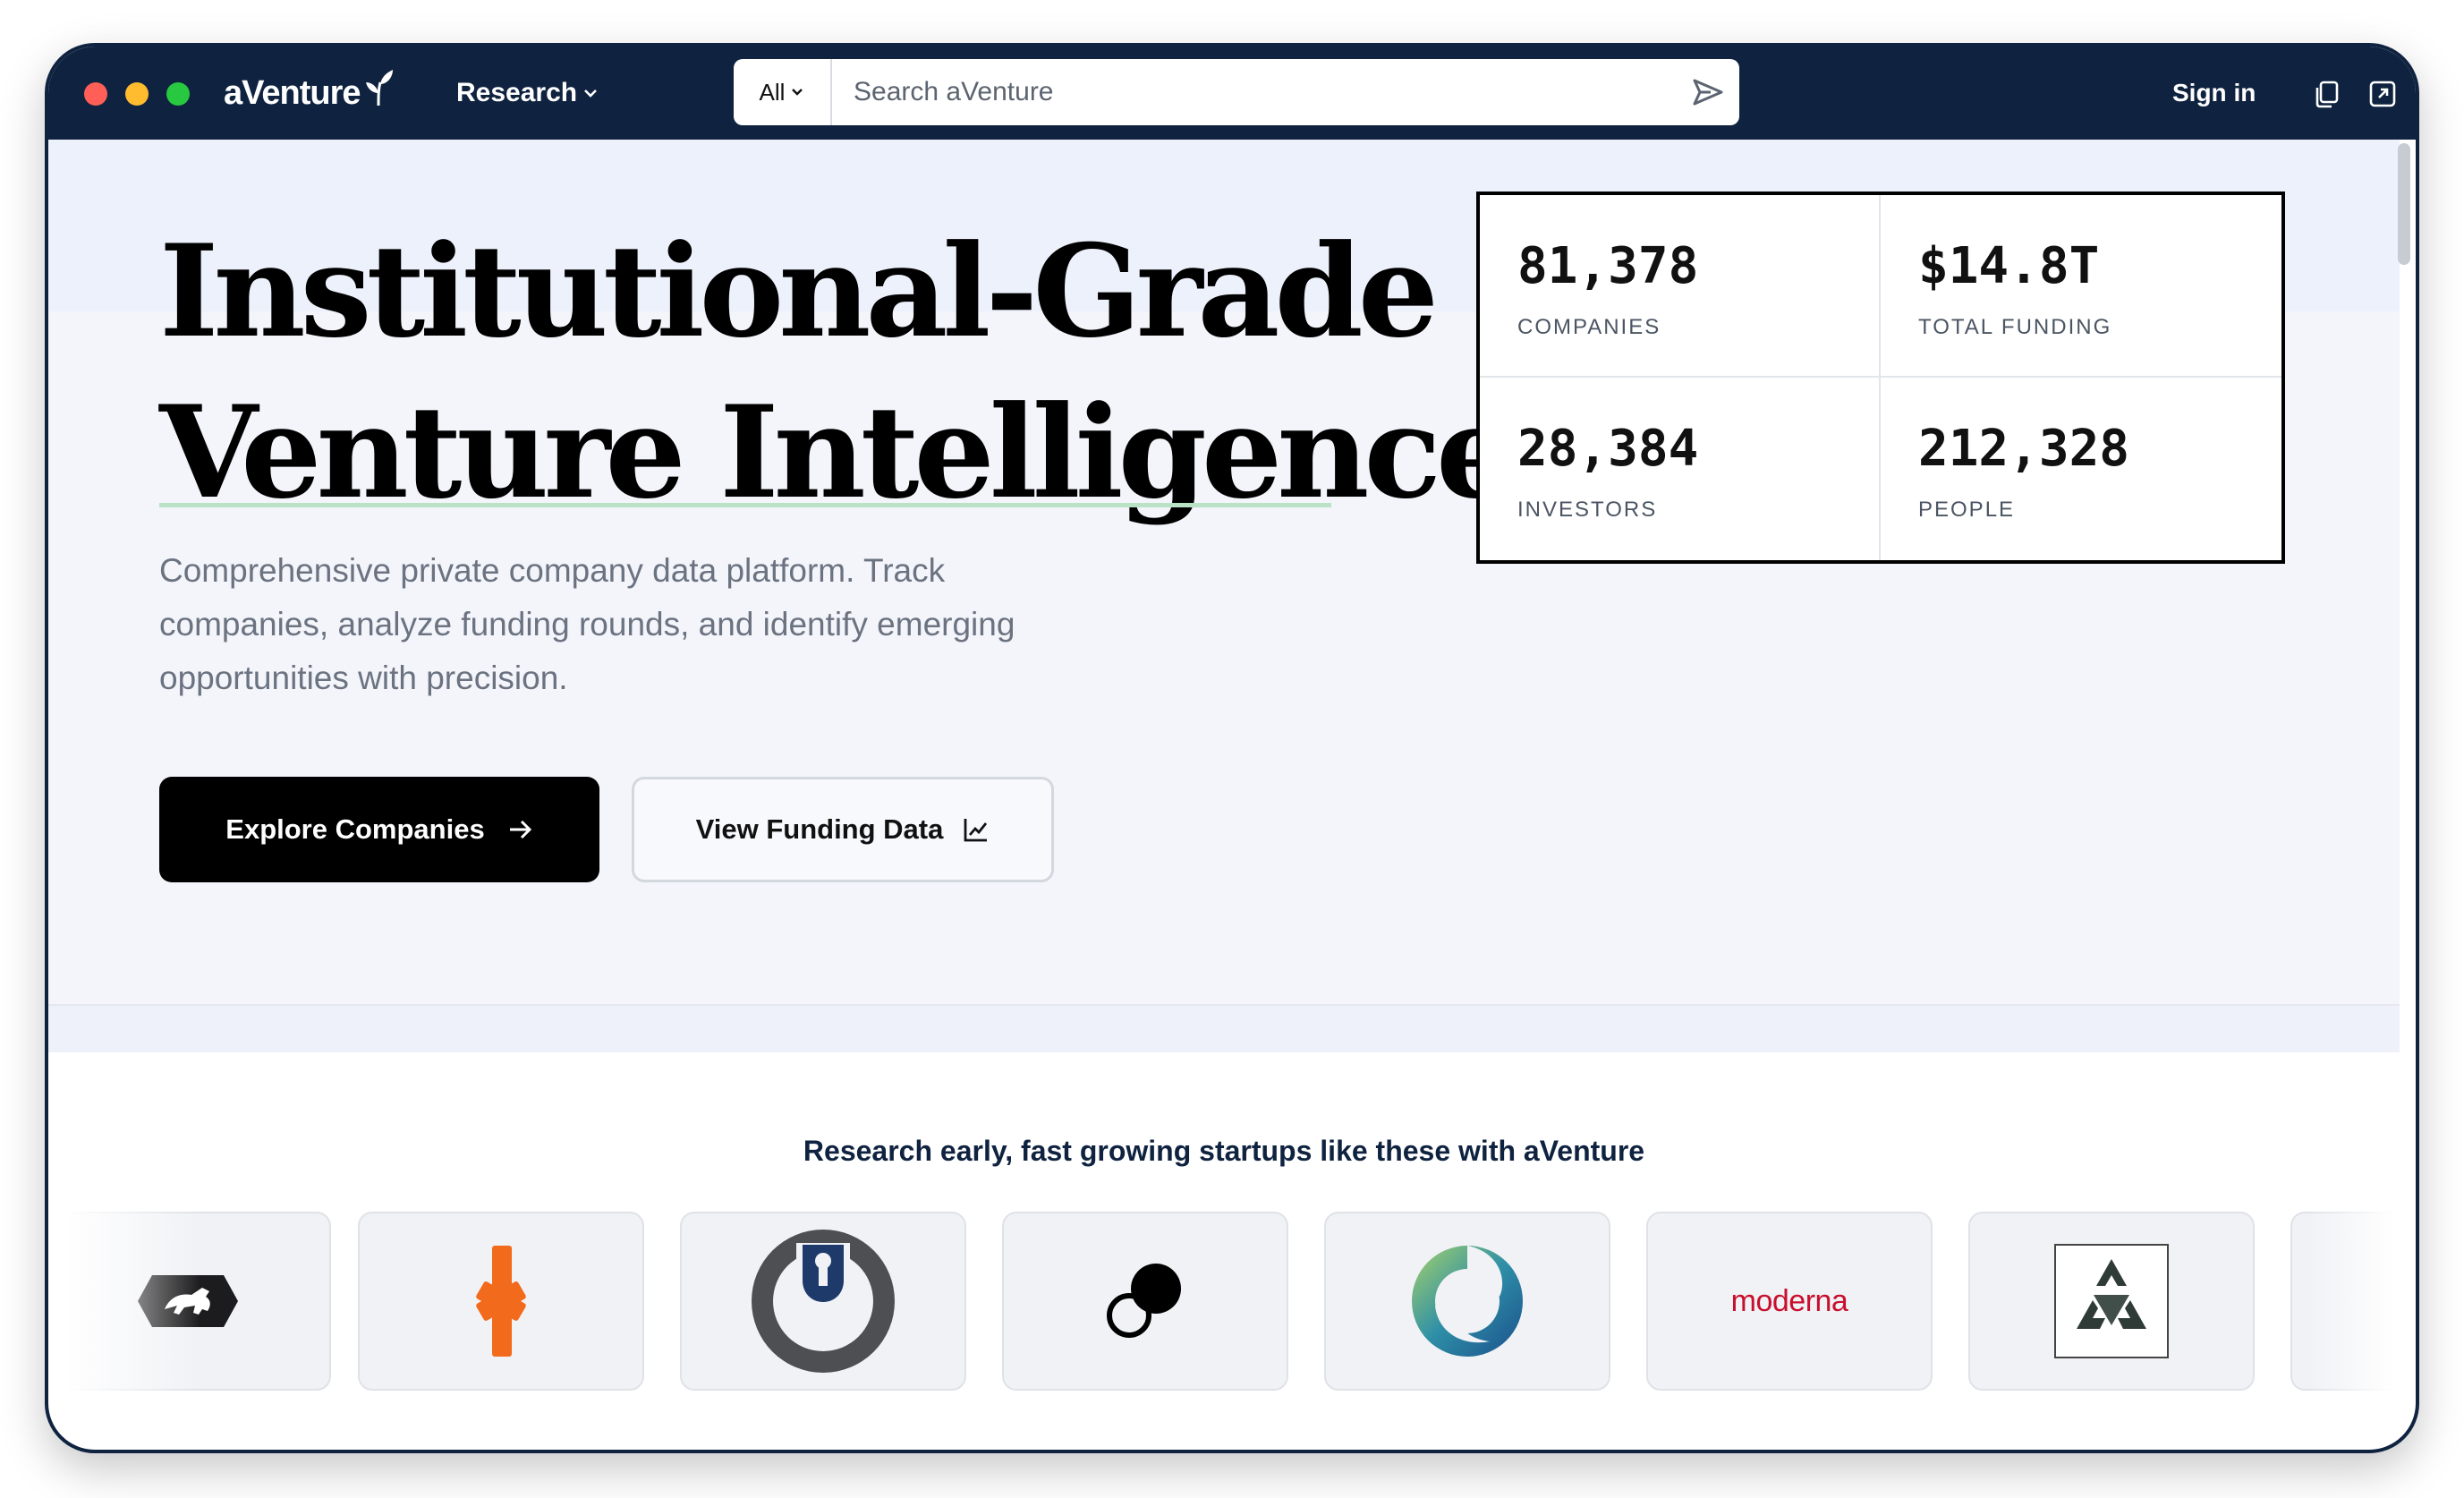 The width and height of the screenshot is (2464, 1498). I want to click on headline-line-2: Venture Intelligence, so click(838, 453).